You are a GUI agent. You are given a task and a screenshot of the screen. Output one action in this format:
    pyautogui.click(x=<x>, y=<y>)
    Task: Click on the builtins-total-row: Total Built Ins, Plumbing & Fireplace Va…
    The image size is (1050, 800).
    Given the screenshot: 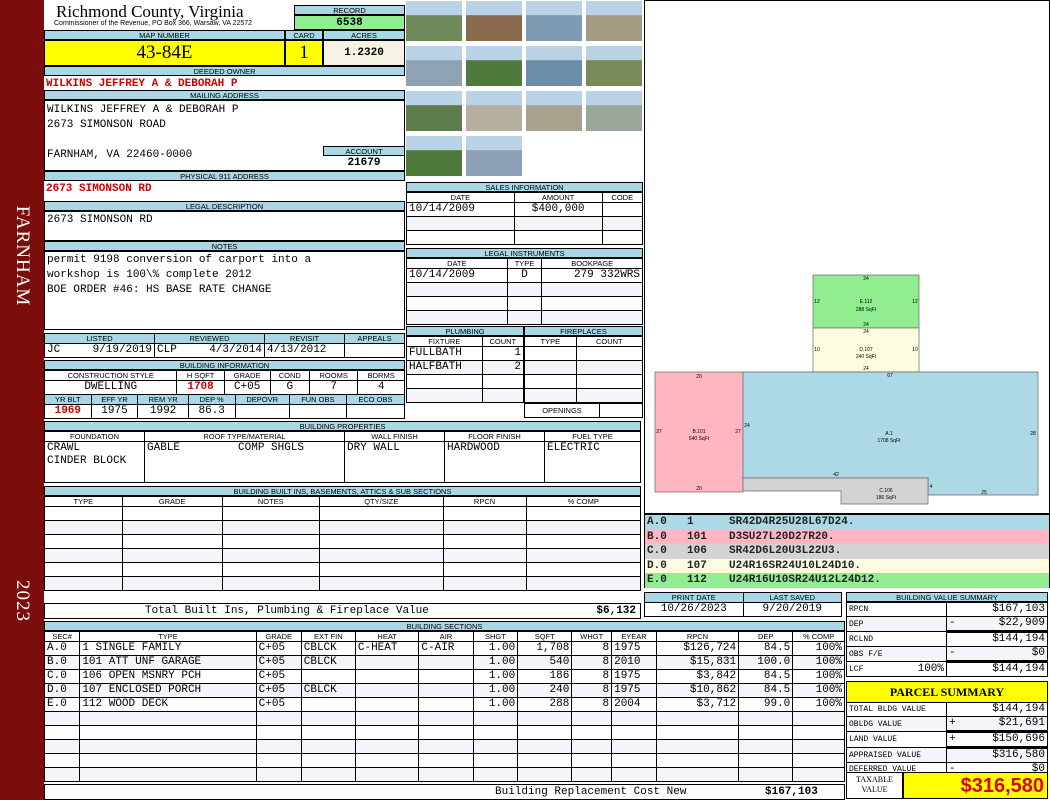 What is the action you would take?
    pyautogui.click(x=342, y=611)
    